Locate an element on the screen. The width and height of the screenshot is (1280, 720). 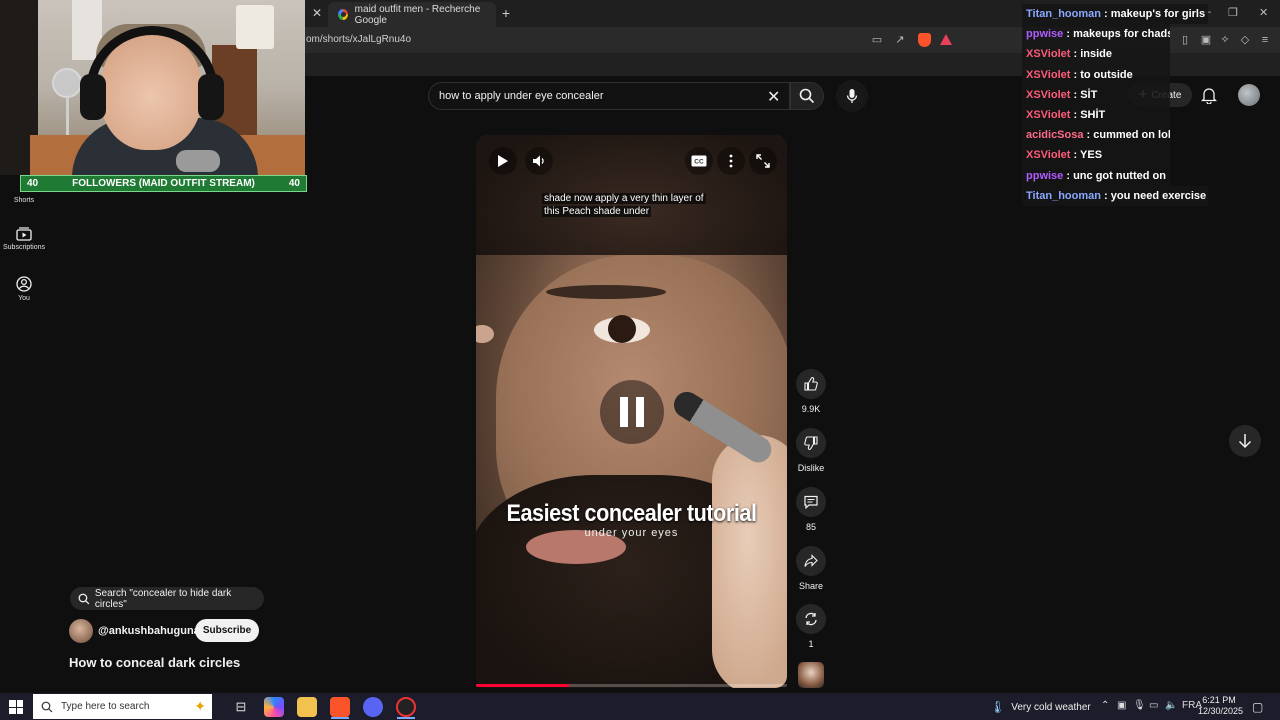
video-overlay-title: Easiest concealer tutorial is located at coordinates (631, 513).